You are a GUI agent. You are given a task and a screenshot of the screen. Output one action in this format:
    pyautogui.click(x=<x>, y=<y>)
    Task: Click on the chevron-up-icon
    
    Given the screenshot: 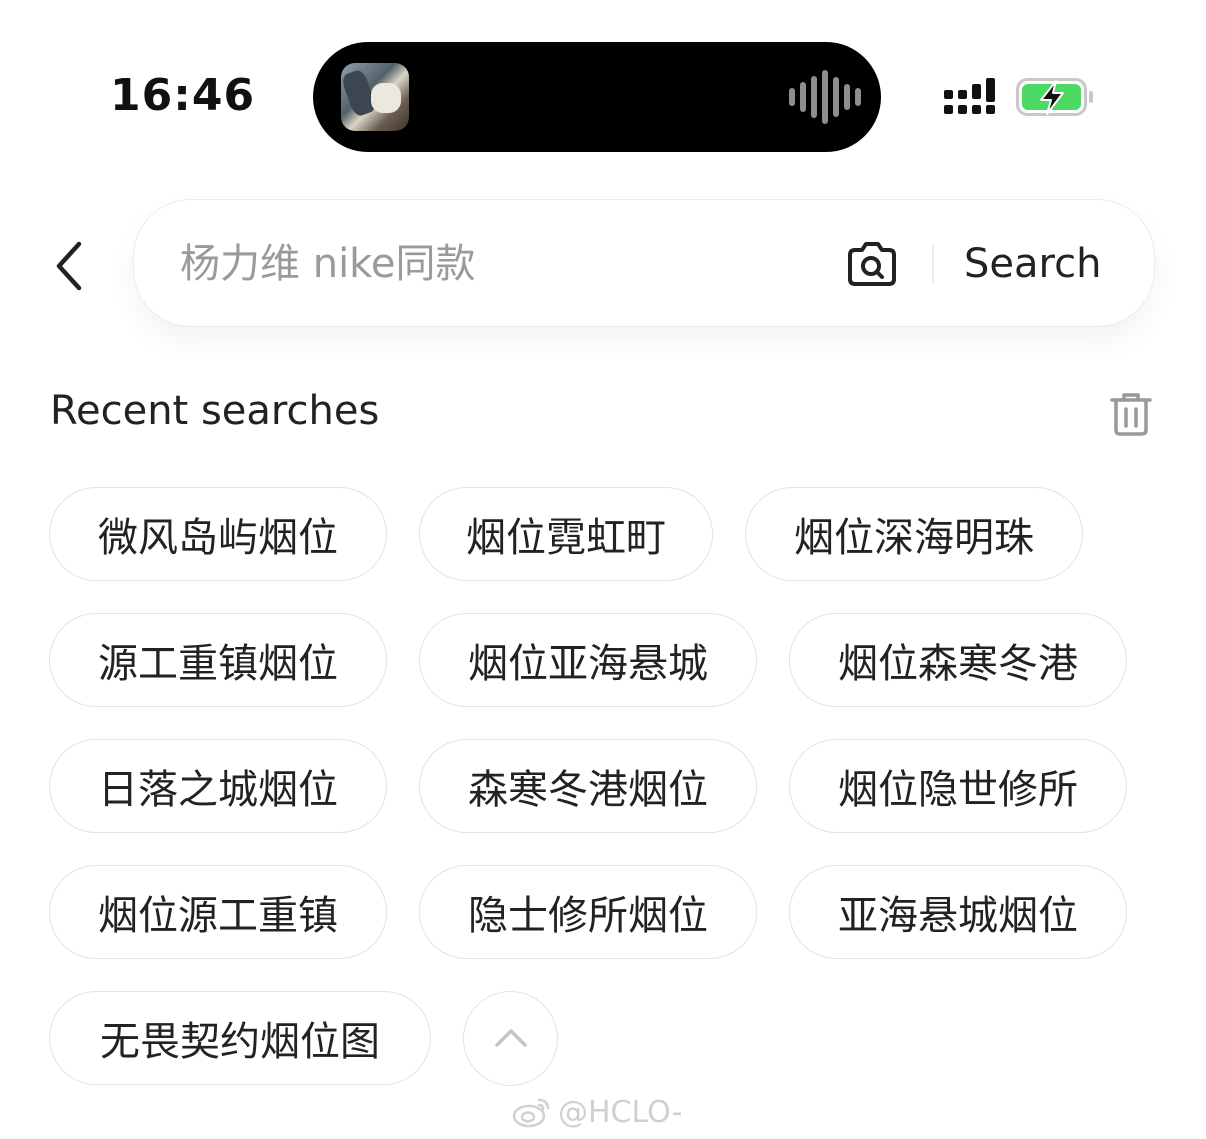 What is the action you would take?
    pyautogui.click(x=511, y=1038)
    